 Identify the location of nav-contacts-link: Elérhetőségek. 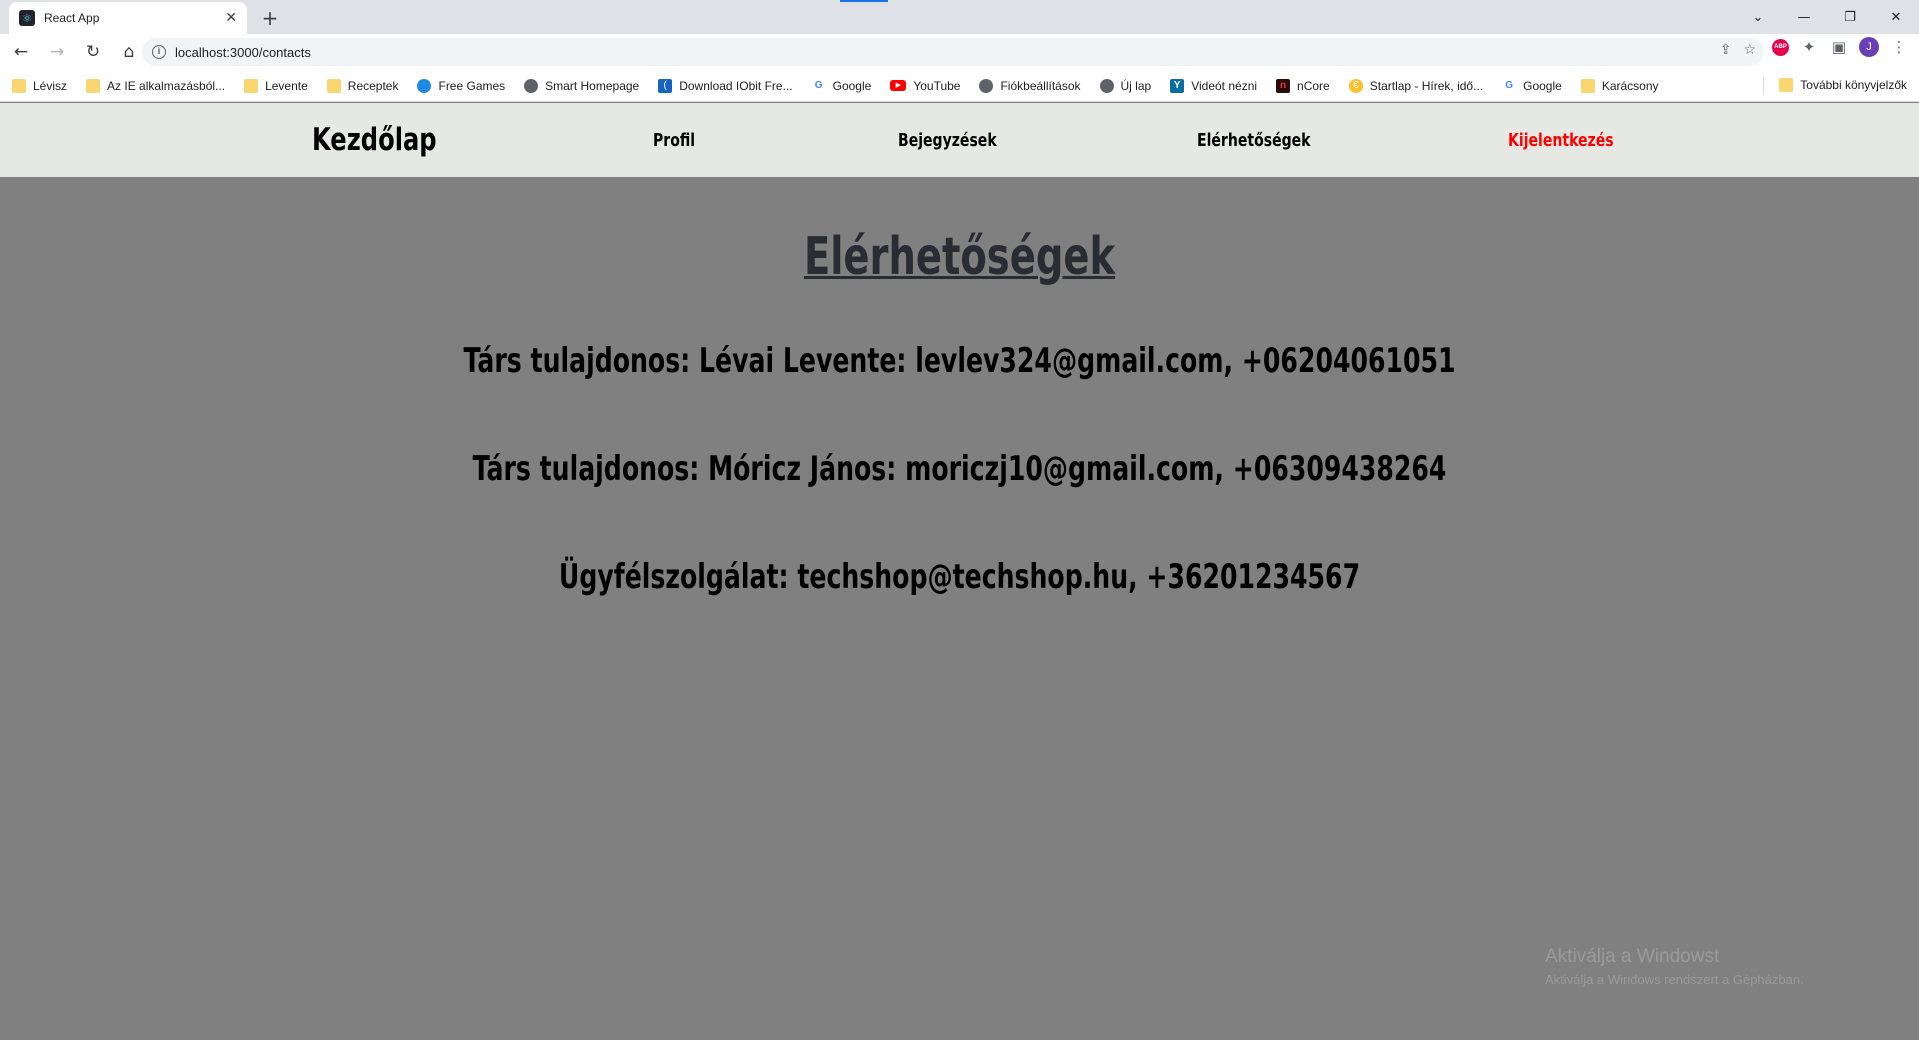
(1254, 140).